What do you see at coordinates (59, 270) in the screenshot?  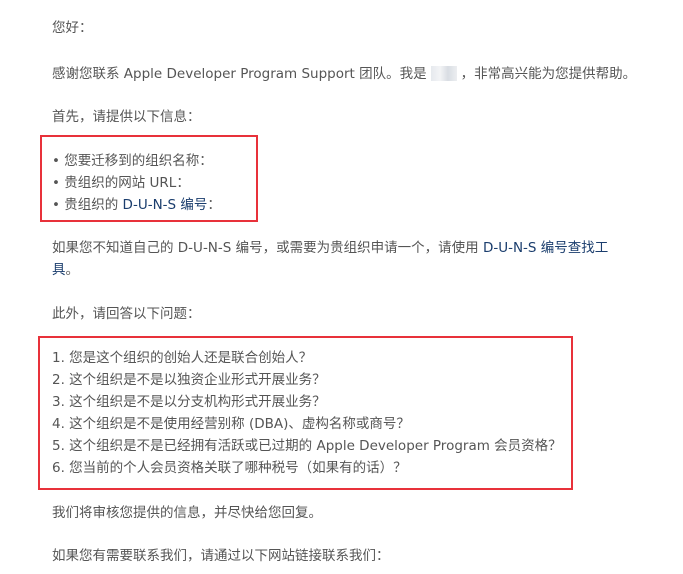 I see `duns-lookup-tool-link-cont: 具` at bounding box center [59, 270].